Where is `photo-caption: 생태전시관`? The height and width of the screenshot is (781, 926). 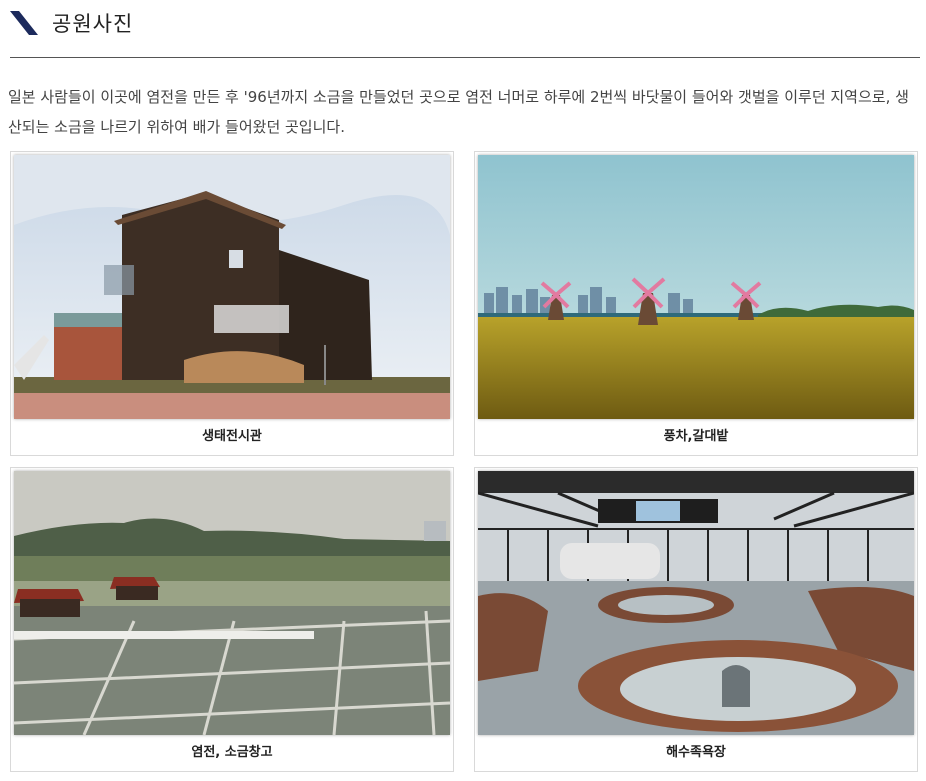 photo-caption: 생태전시관 is located at coordinates (232, 436).